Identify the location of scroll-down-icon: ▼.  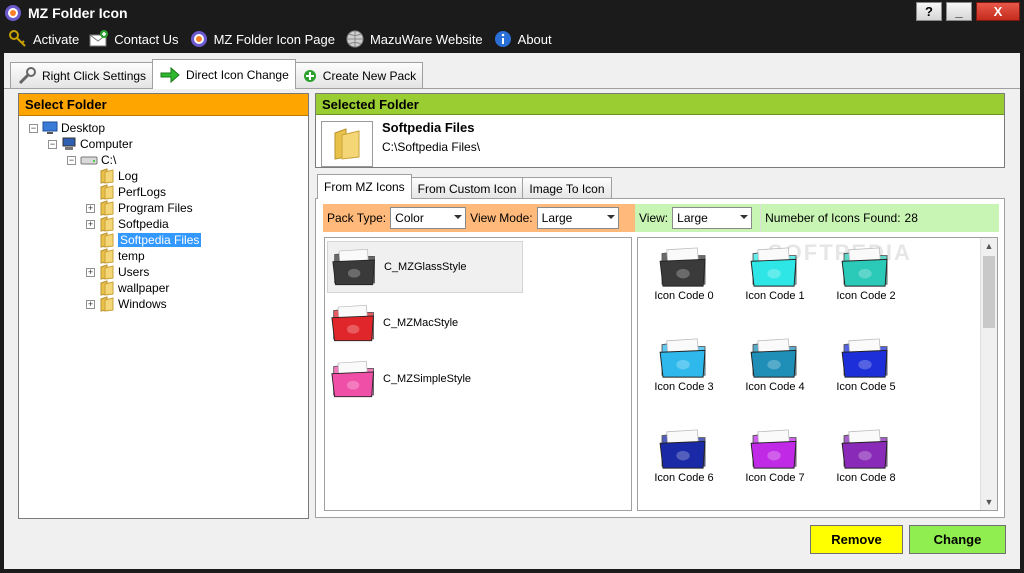
(989, 502).